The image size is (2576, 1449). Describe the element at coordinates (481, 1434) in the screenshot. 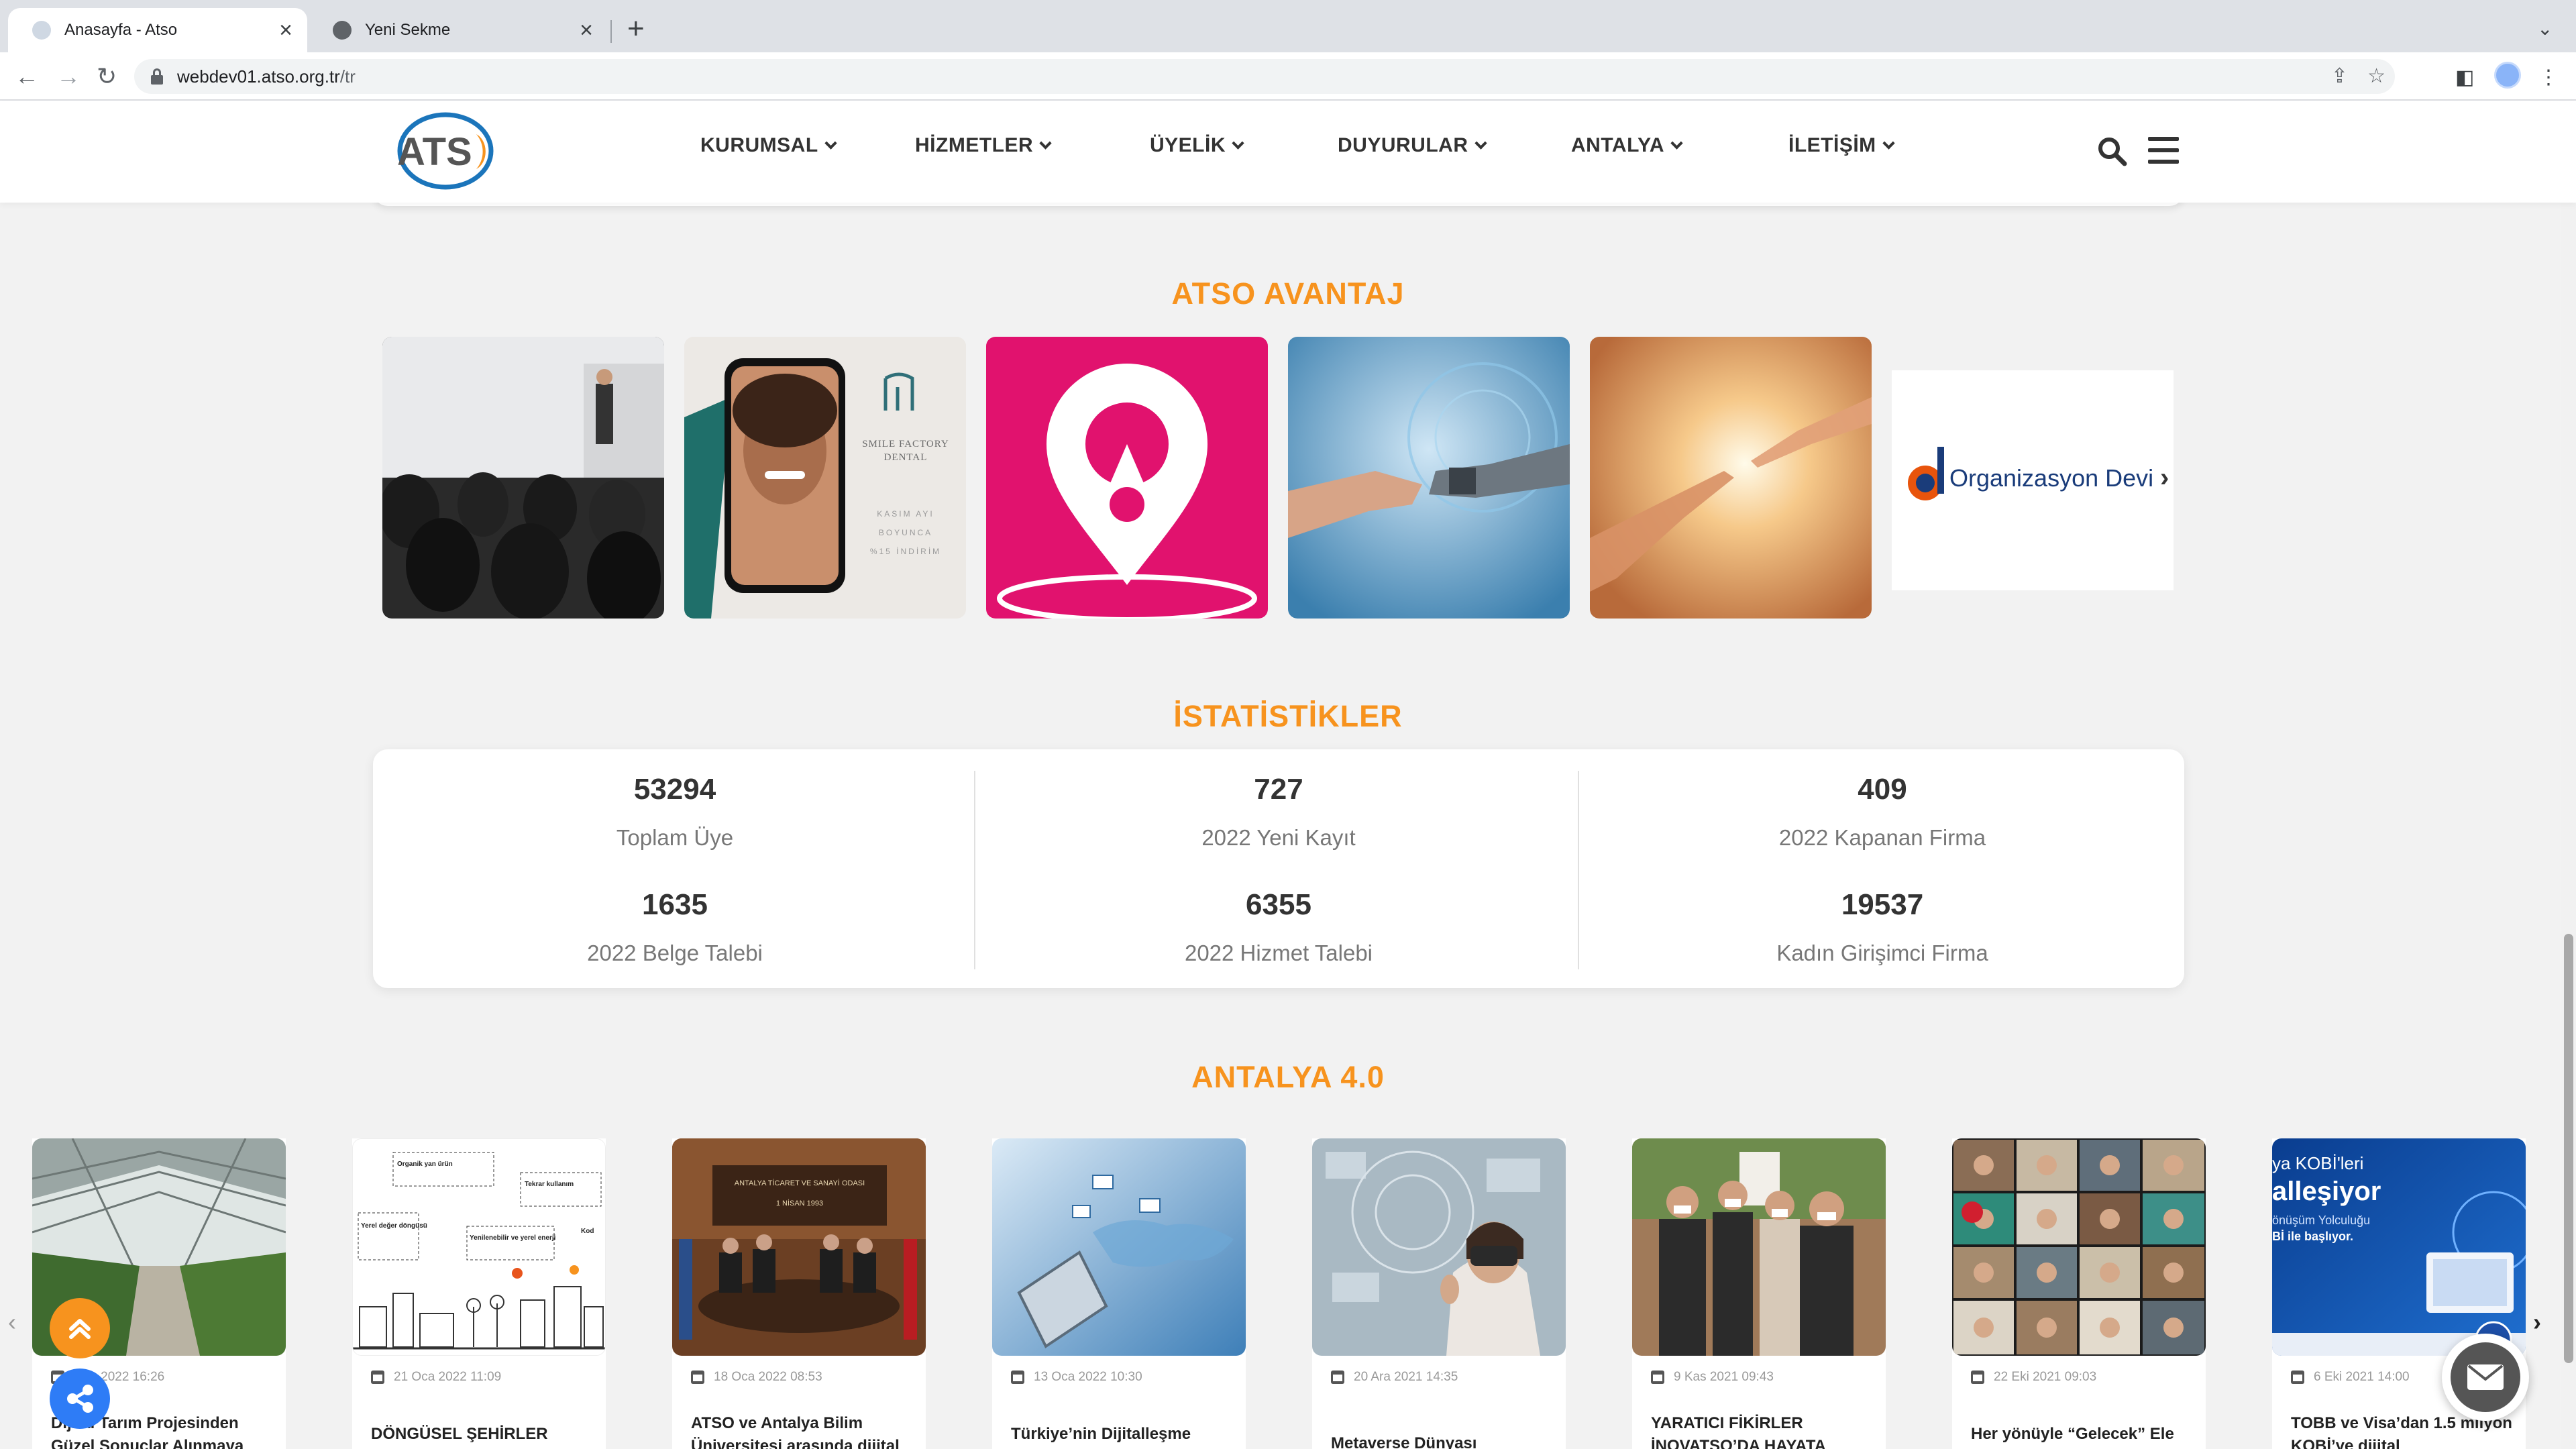

I see `news-title: DÖNGÜSEL ŞEHİRLER` at that location.